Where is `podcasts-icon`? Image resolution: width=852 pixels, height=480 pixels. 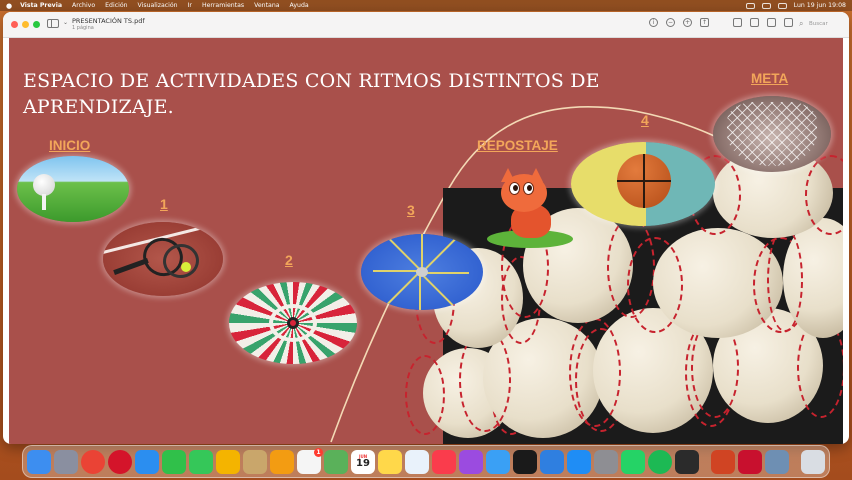
podcasts-icon is located at coordinates (471, 461).